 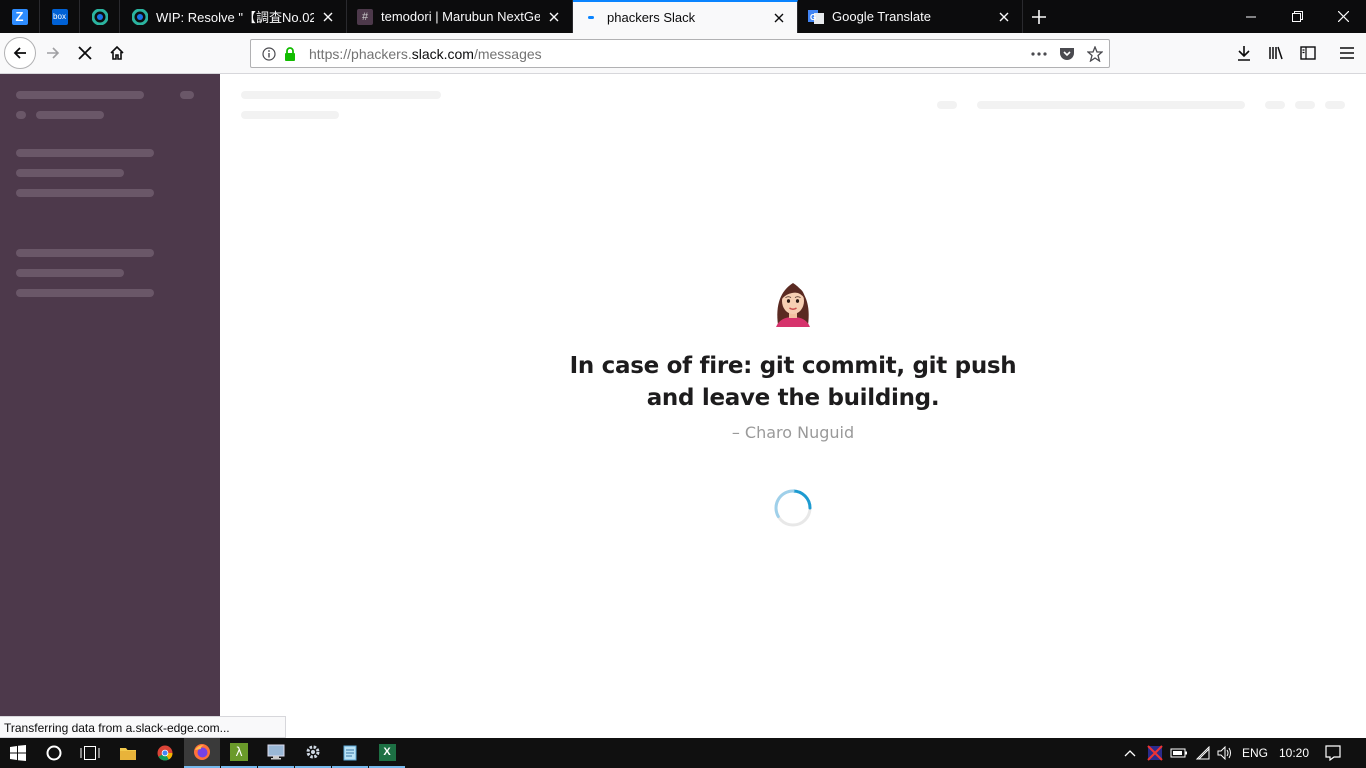 I want to click on show-hidden-icons-button, so click(x=1130, y=753).